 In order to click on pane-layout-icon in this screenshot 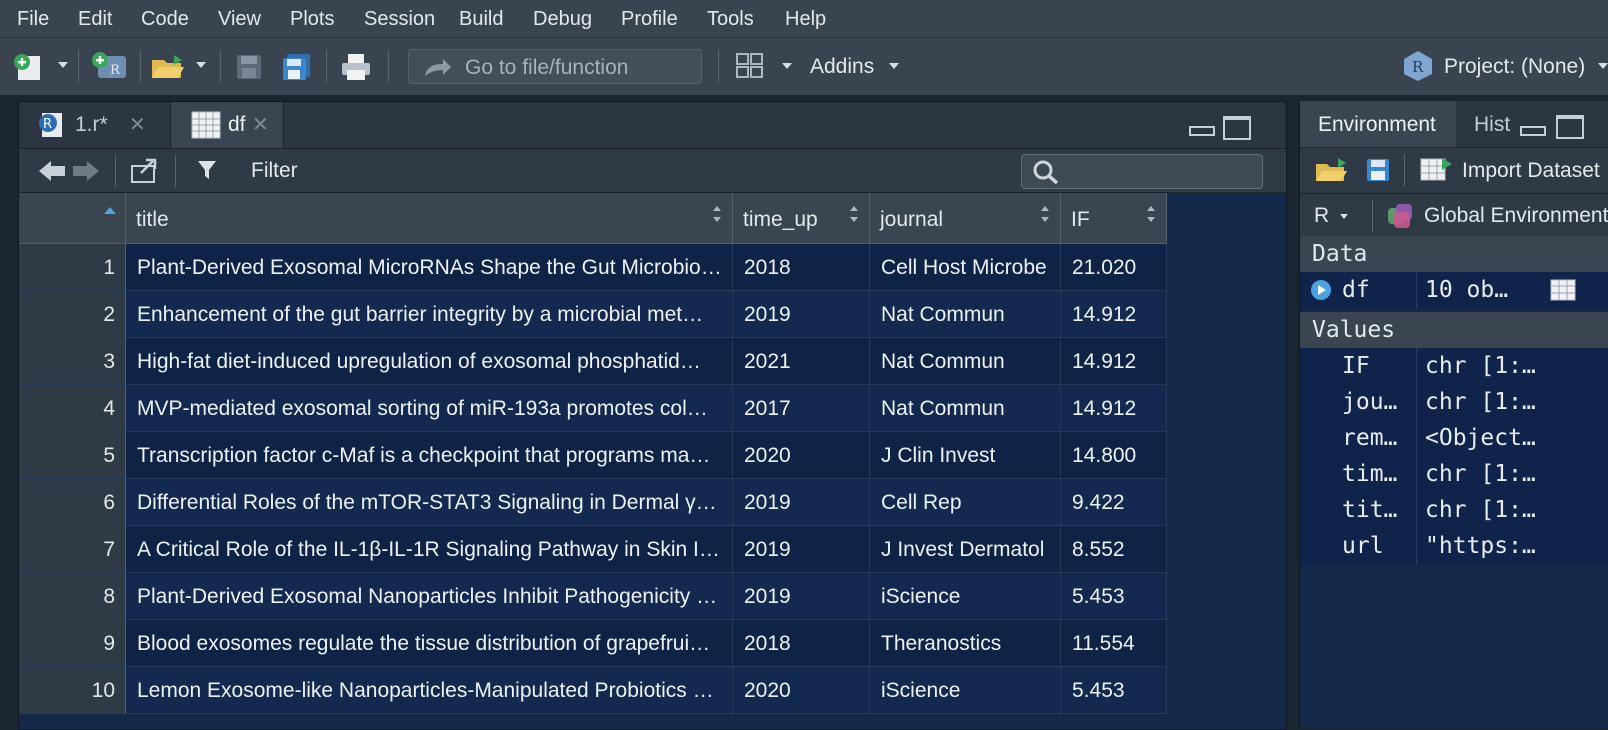, I will do `click(750, 68)`.